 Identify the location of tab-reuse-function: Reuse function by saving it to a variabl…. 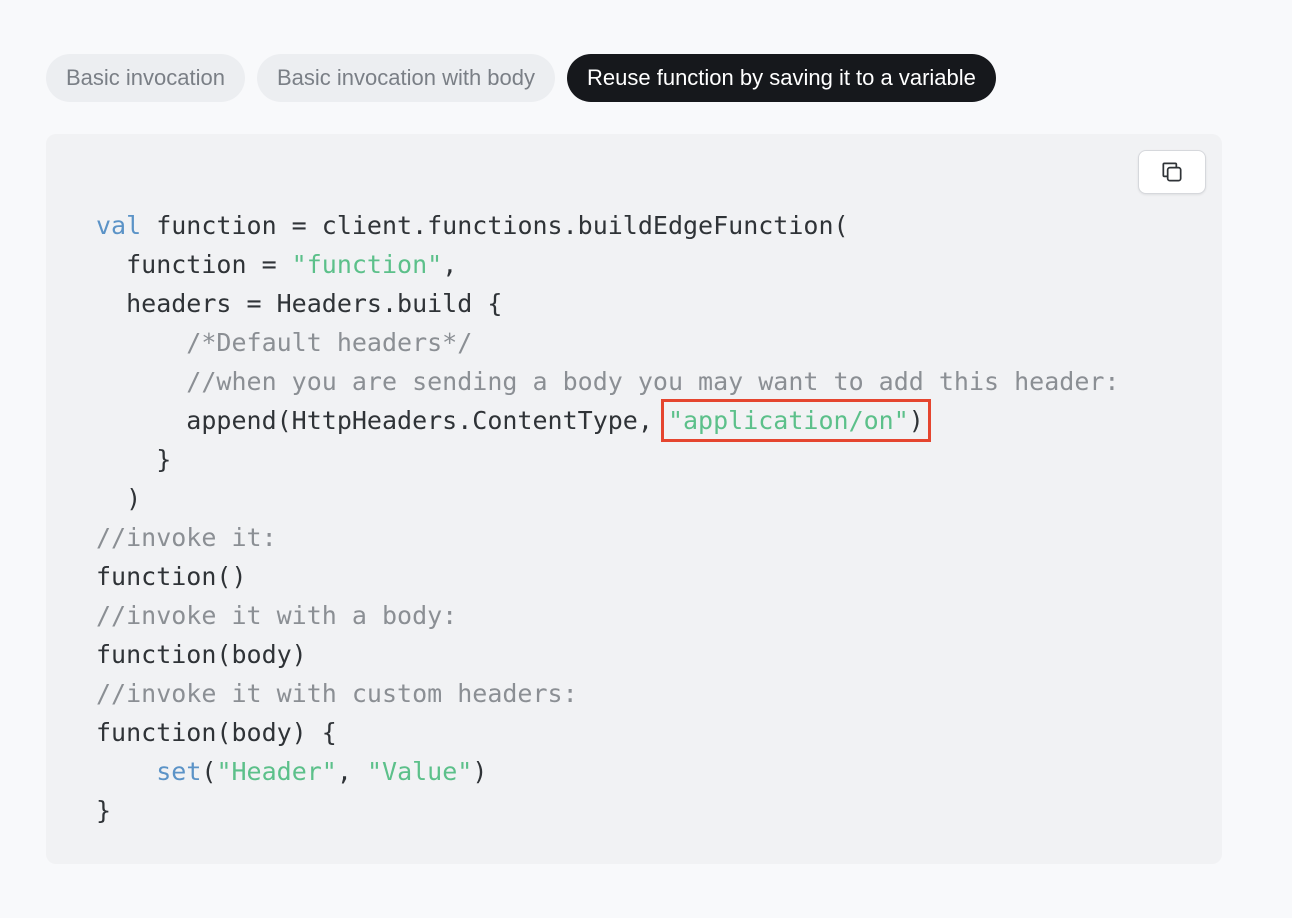
(781, 78).